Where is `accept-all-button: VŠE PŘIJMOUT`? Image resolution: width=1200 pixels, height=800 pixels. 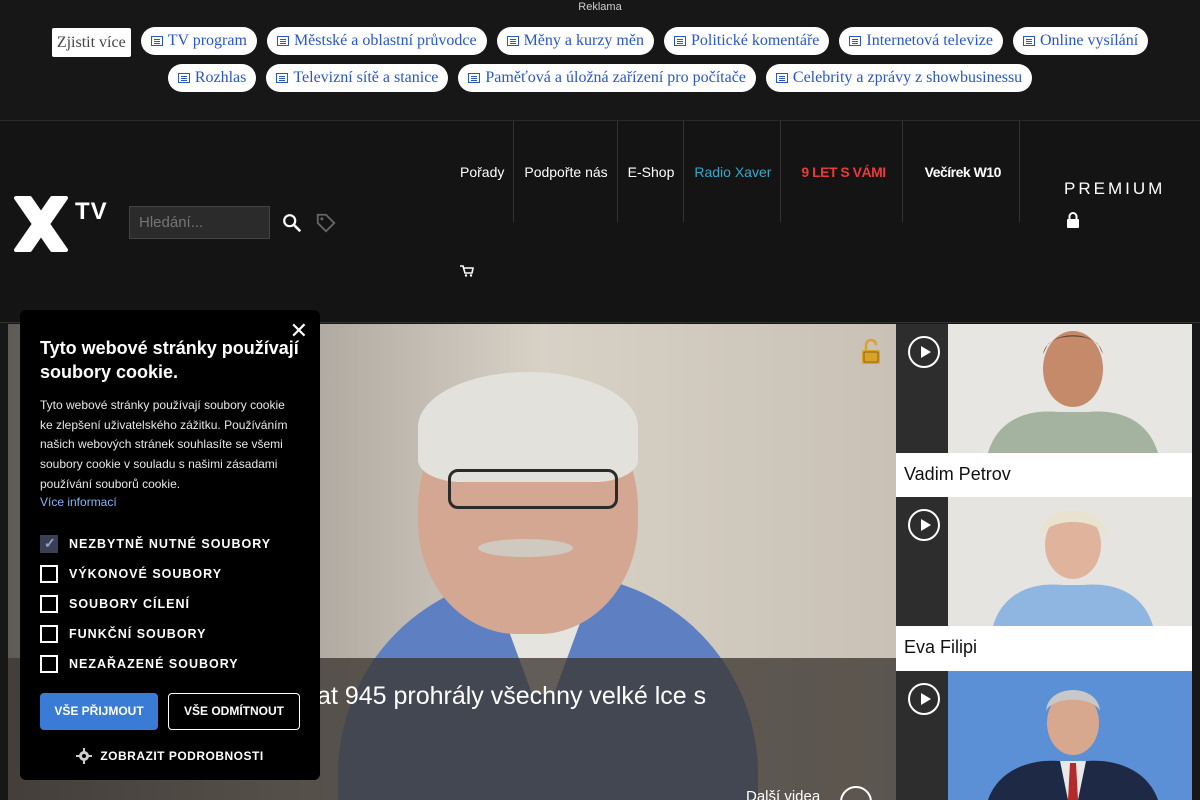
accept-all-button: VŠE PŘIJMOUT is located at coordinates (99, 711).